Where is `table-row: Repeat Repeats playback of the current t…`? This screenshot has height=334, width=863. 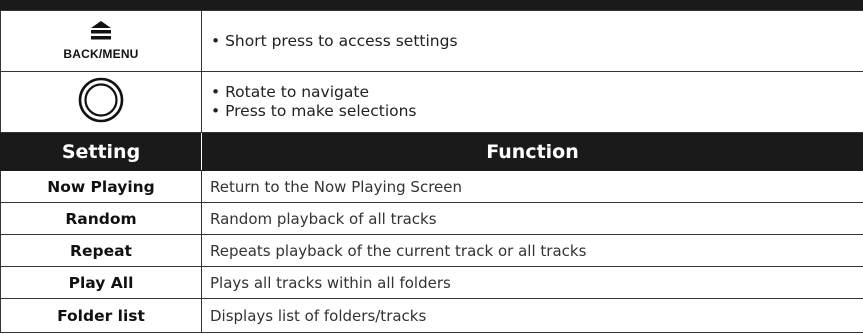
table-row: Repeat Repeats playback of the current t… is located at coordinates (431, 250).